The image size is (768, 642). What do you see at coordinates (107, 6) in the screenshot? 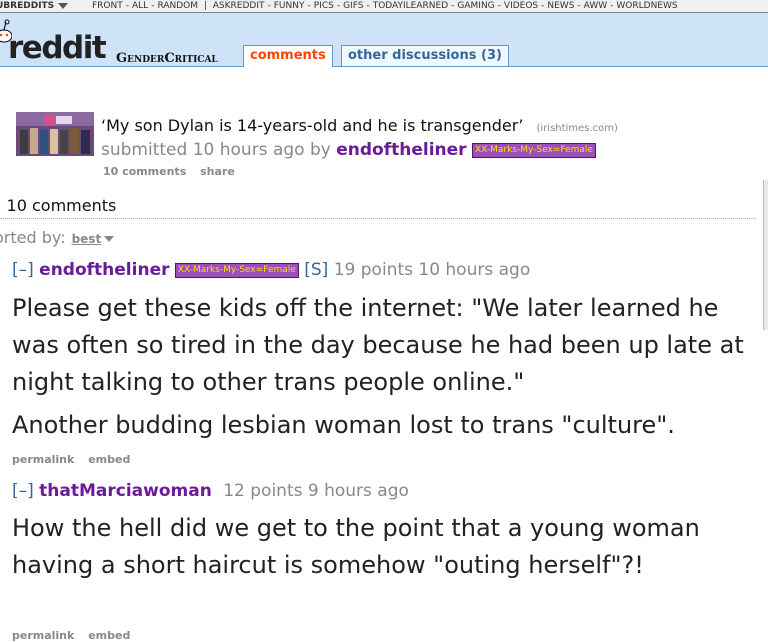
I see `sr-link-front: FRONT` at bounding box center [107, 6].